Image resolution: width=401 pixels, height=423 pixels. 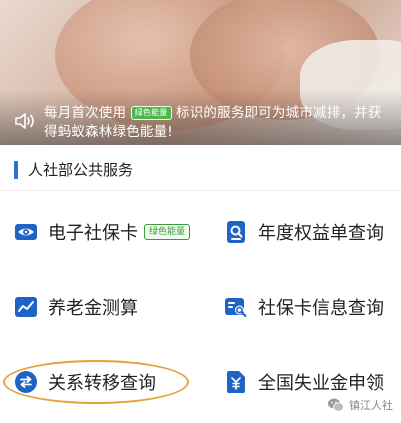 I want to click on service-relationship-transfer-query: 关系转移查询, so click(x=85, y=382).